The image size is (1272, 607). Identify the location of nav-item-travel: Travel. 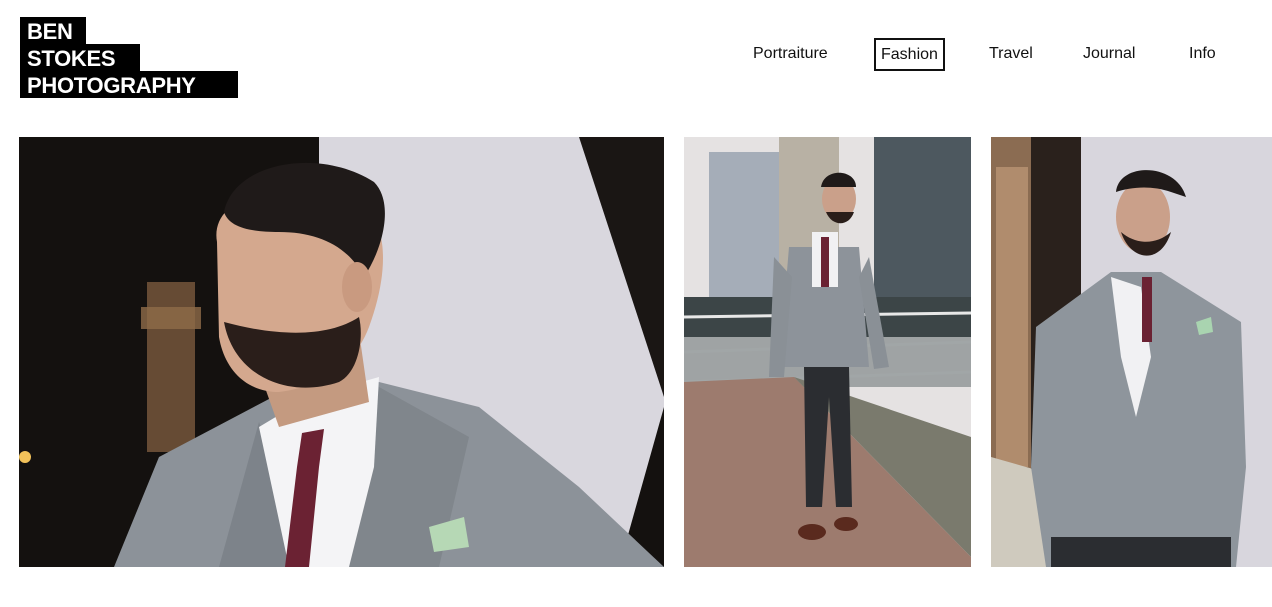
(1011, 54).